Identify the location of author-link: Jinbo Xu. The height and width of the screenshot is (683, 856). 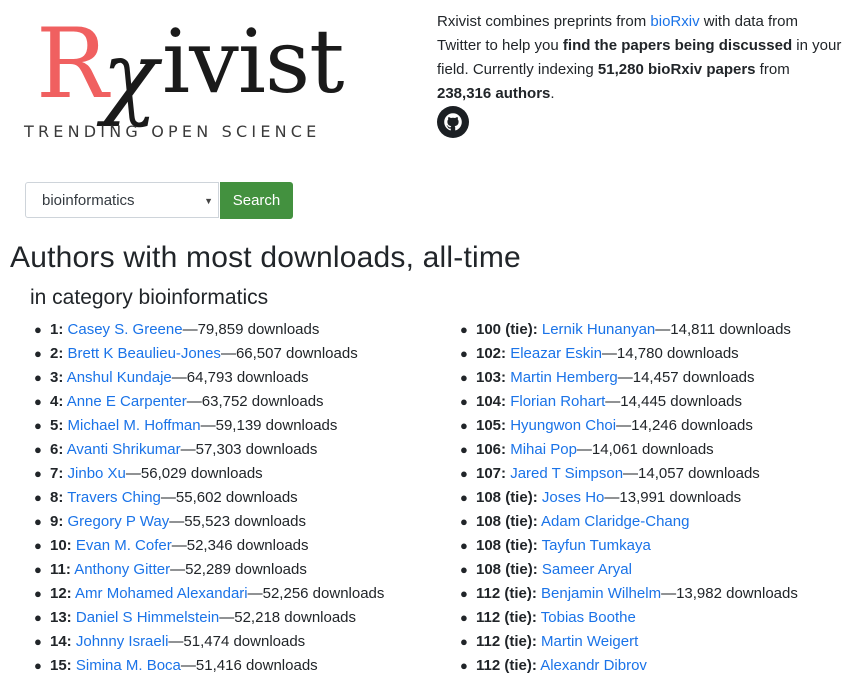
(97, 473).